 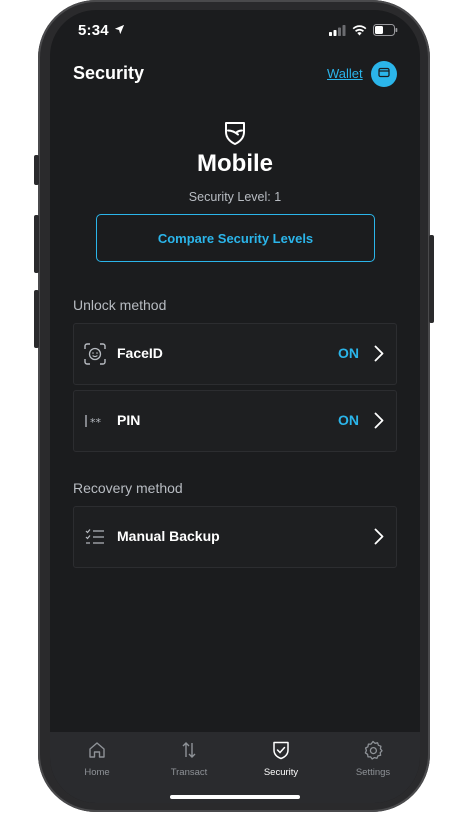 I want to click on home-indicator, so click(x=235, y=797).